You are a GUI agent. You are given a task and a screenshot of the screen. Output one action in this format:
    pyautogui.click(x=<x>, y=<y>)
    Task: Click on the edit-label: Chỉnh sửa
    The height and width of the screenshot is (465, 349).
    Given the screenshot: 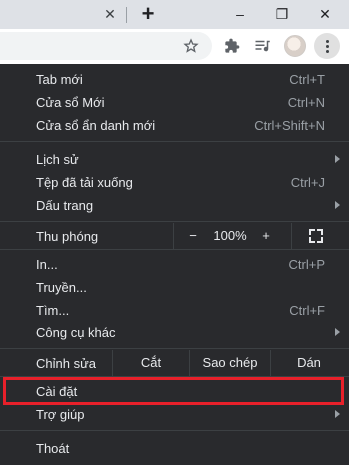 What is the action you would take?
    pyautogui.click(x=66, y=363)
    